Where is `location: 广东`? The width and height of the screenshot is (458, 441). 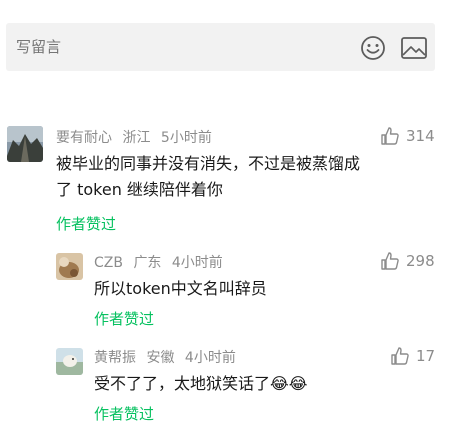
location: 广东 is located at coordinates (147, 263).